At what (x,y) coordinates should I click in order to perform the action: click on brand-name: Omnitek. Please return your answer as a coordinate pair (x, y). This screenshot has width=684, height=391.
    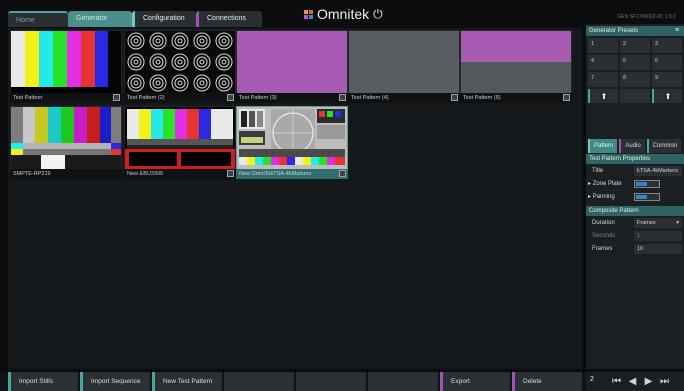
    Looking at the image, I should click on (343, 14).